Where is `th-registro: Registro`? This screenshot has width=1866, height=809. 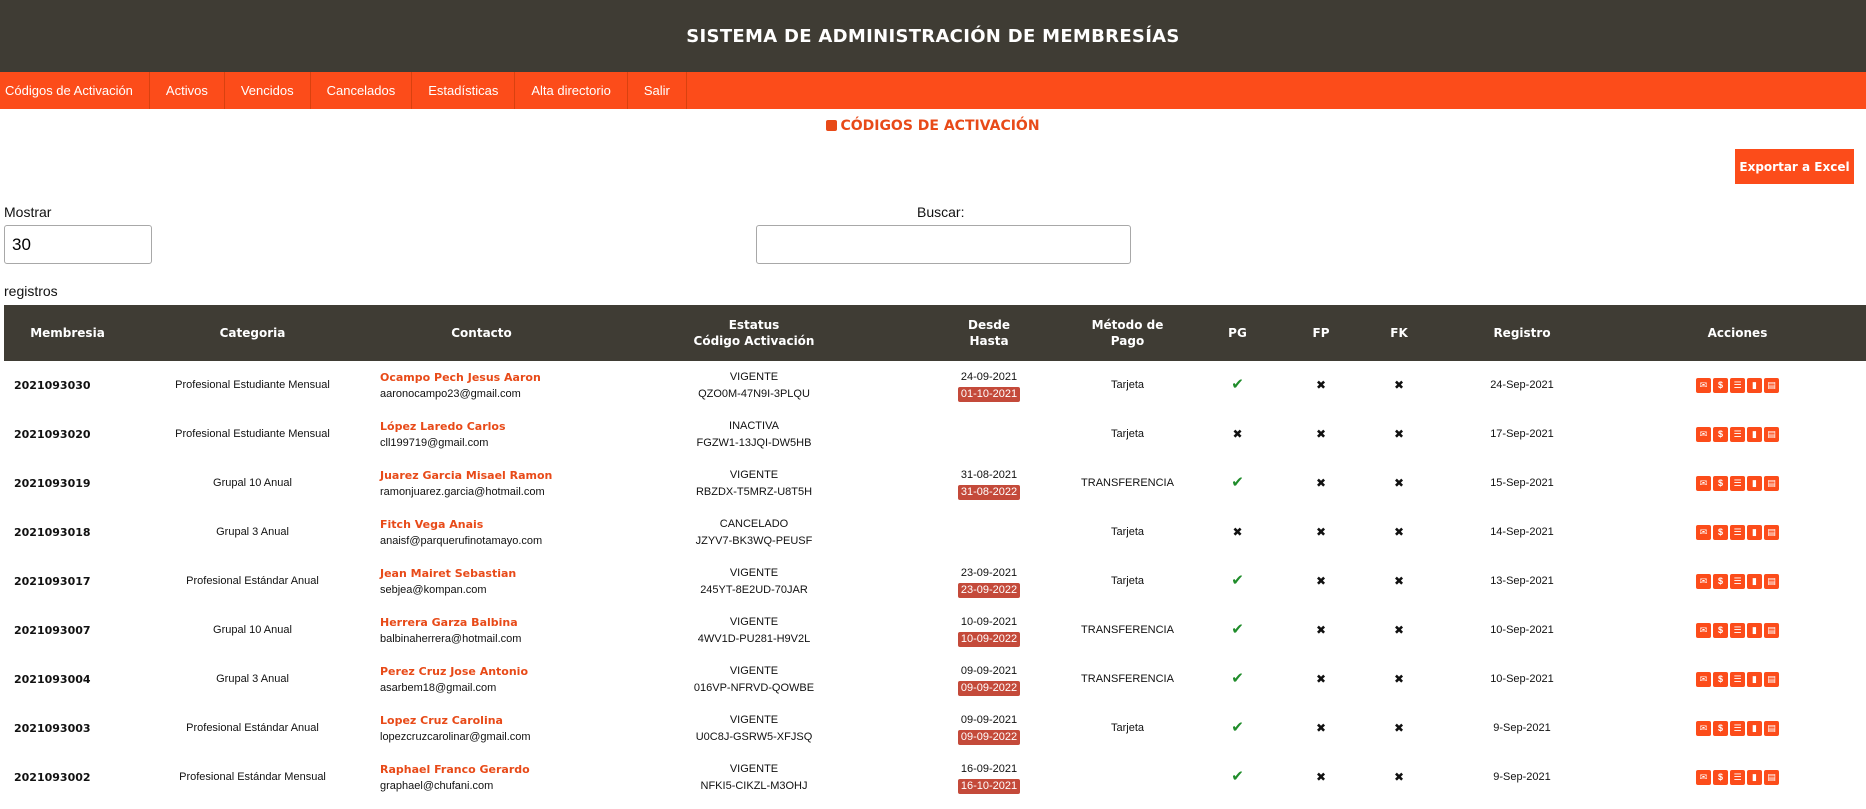
th-registro: Registro is located at coordinates (1522, 333).